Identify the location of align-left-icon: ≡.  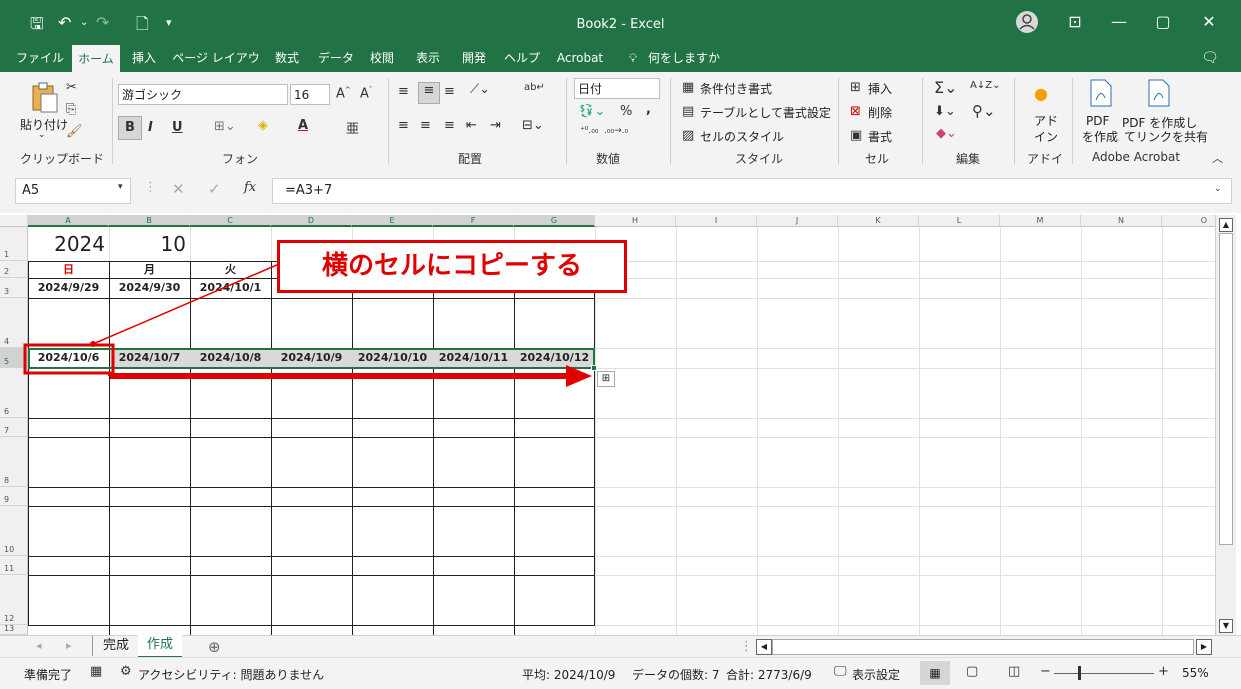
(403, 125).